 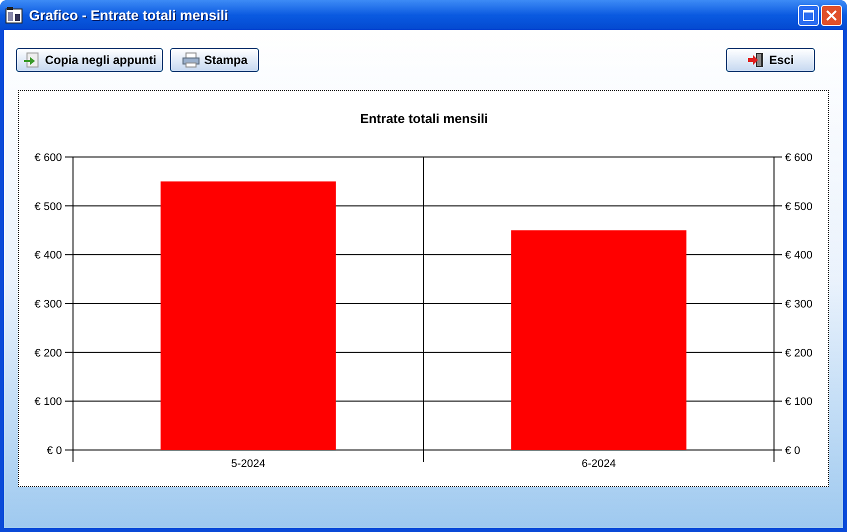 I want to click on clipboard-arrow-icon, so click(x=32, y=60).